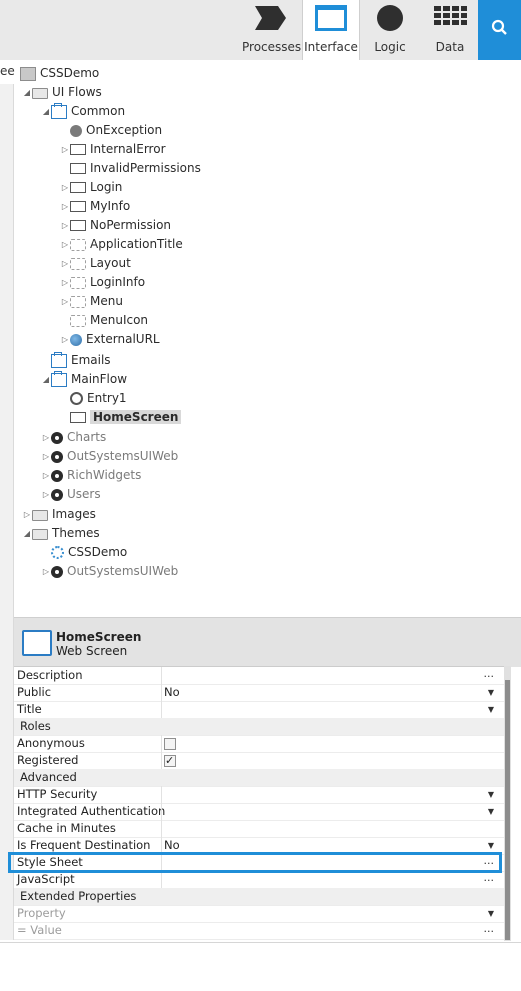 The width and height of the screenshot is (521, 991). What do you see at coordinates (102, 282) in the screenshot?
I see `tree-node-logininfo: ▷ LoginInfo` at bounding box center [102, 282].